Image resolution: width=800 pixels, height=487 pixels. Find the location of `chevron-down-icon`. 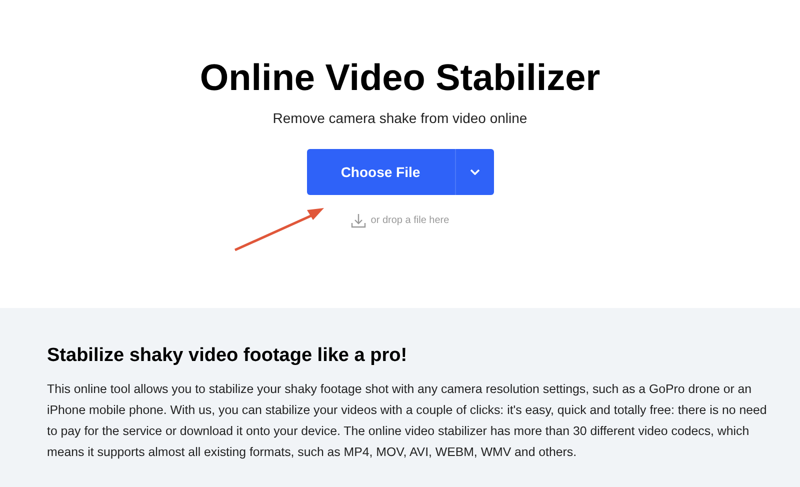

chevron-down-icon is located at coordinates (475, 172).